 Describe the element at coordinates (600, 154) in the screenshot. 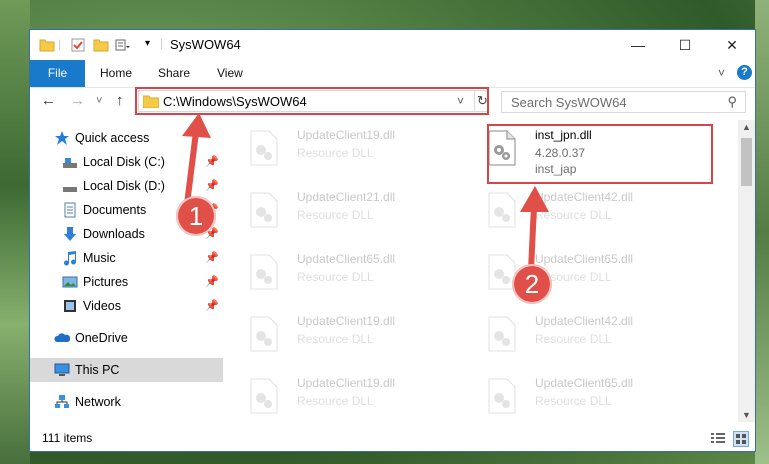

I see `file-highlight-box` at that location.